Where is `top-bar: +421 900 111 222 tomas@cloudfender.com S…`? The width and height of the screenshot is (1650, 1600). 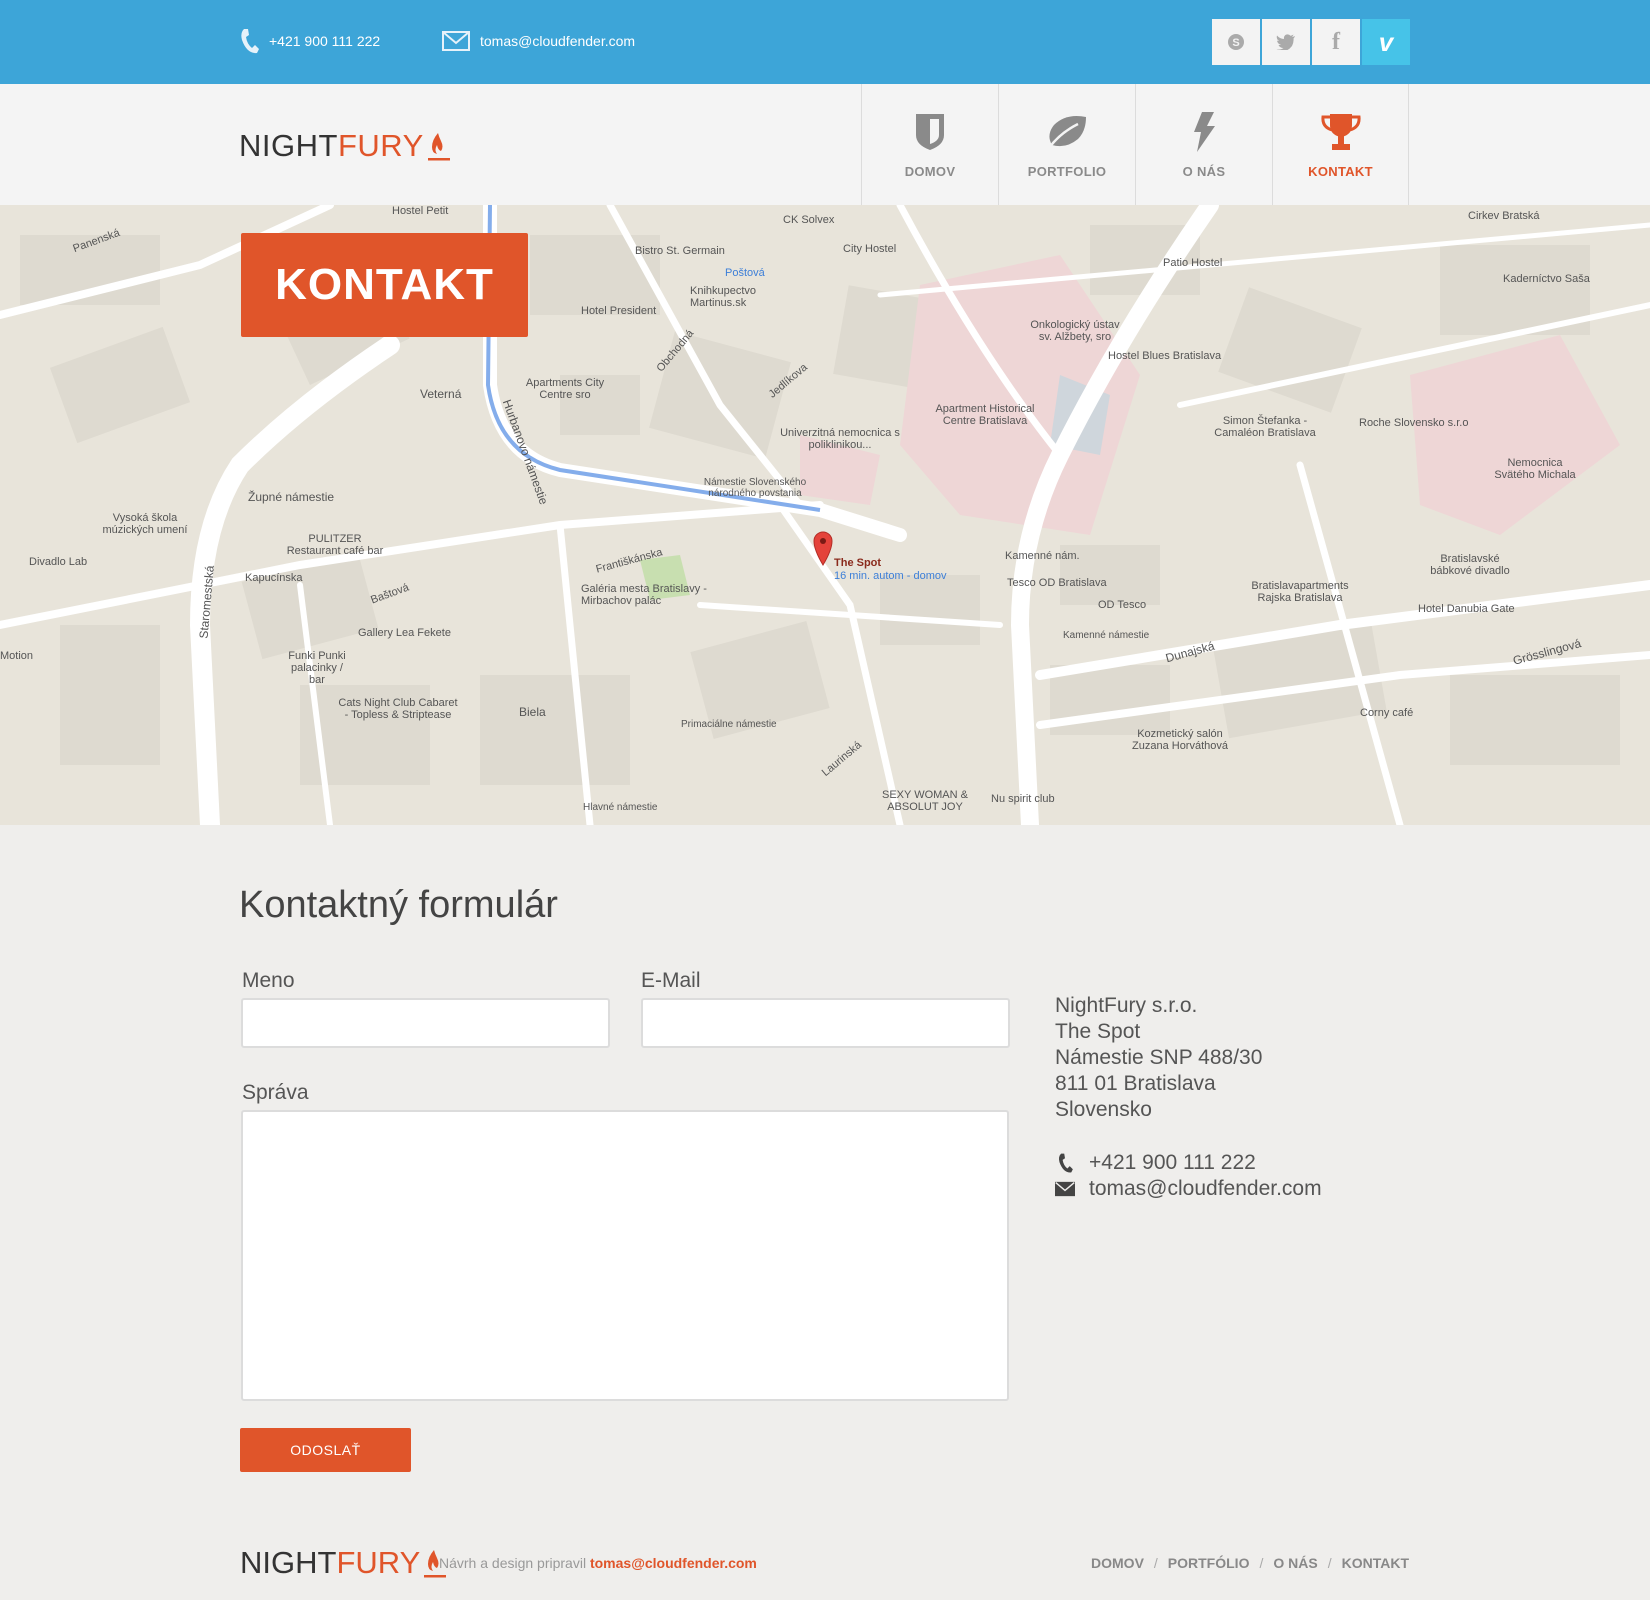 top-bar: +421 900 111 222 tomas@cloudfender.com S… is located at coordinates (825, 42).